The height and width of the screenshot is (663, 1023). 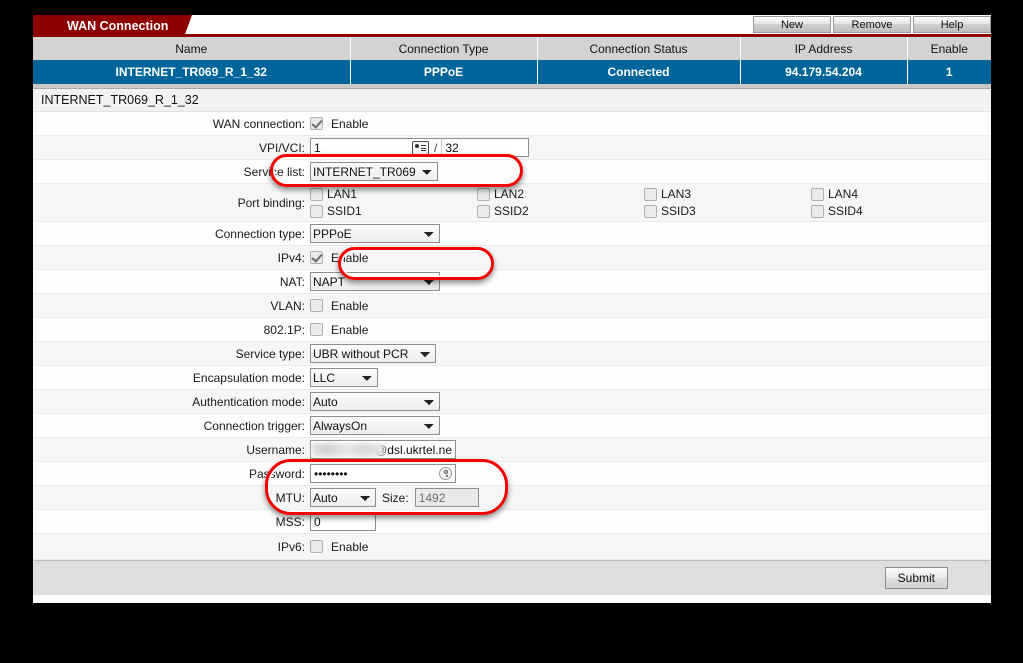 I want to click on vci-input, so click(x=485, y=147).